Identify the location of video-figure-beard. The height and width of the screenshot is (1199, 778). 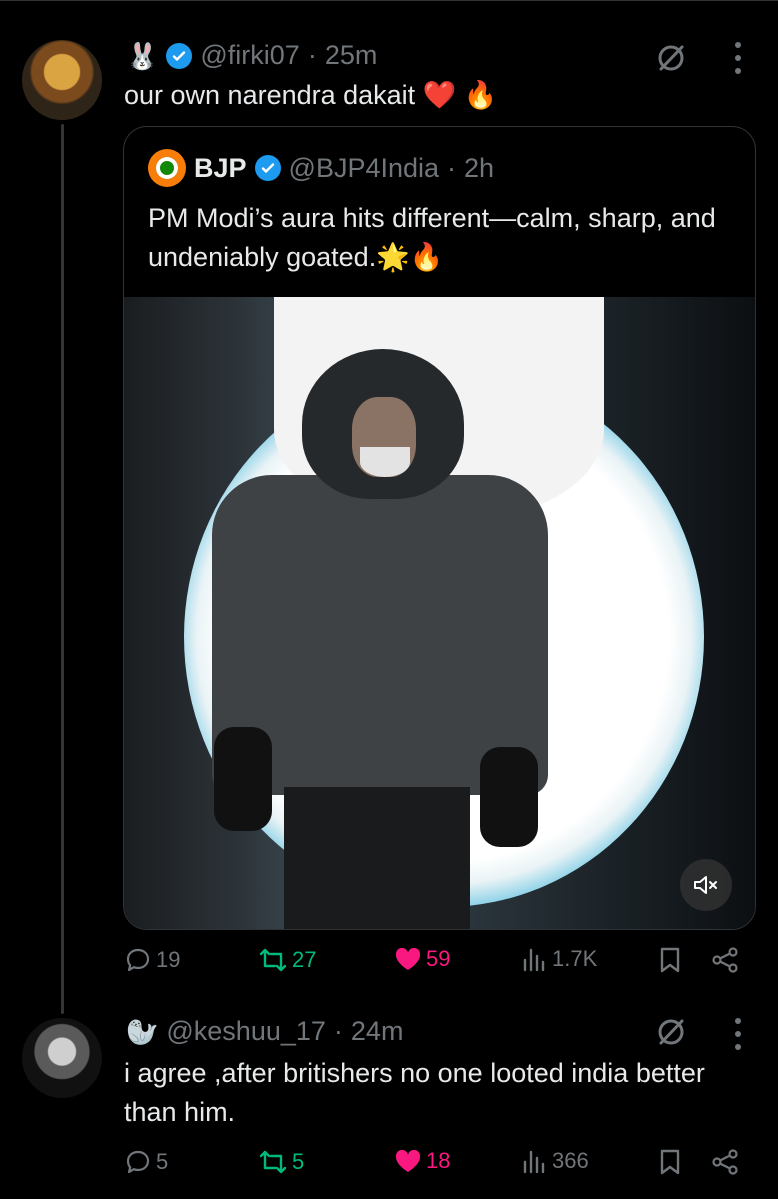
(385, 462).